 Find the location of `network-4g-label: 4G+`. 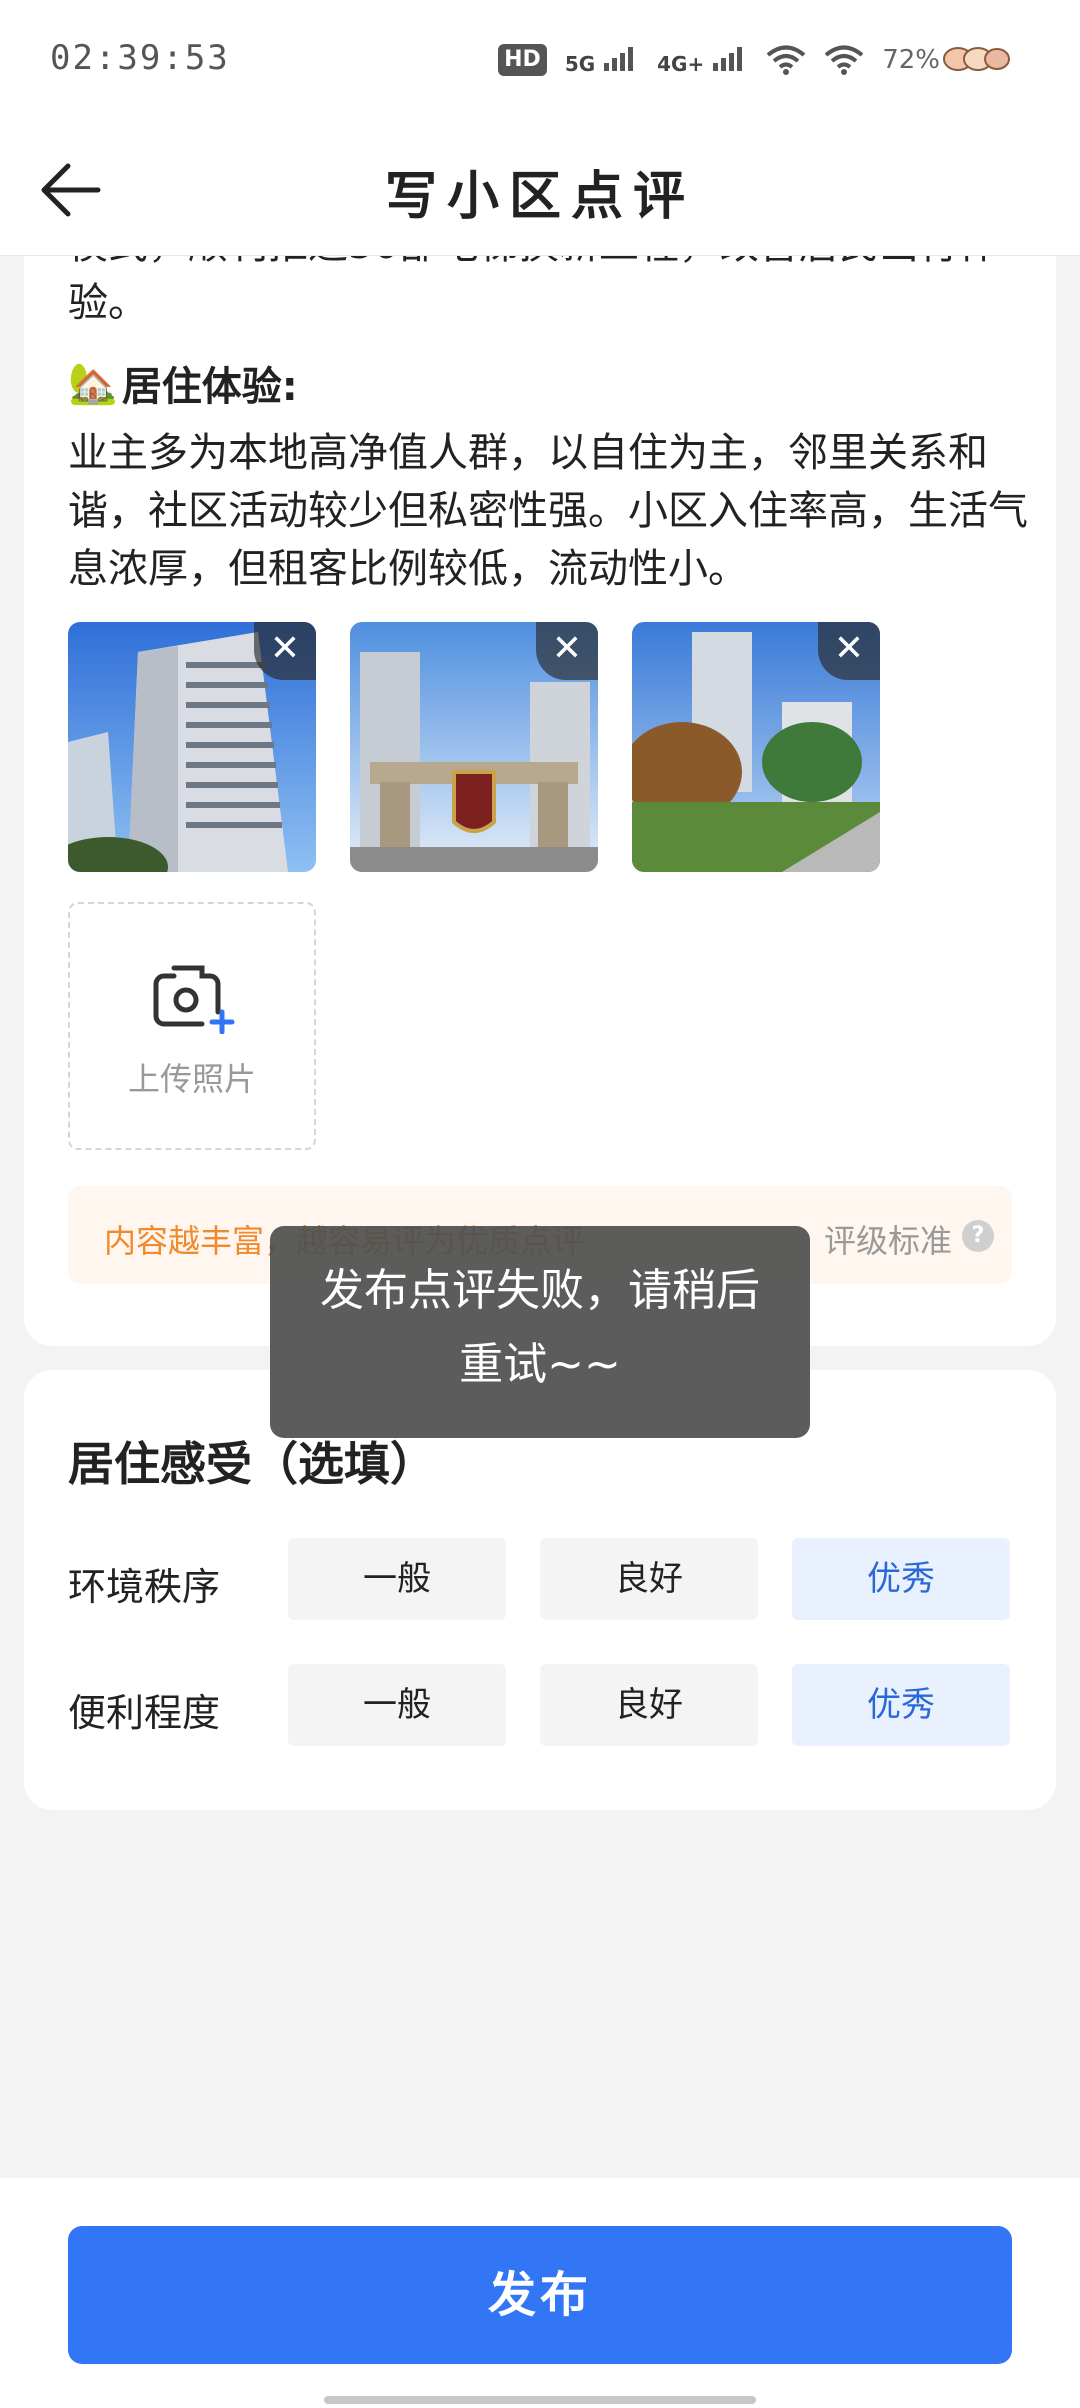

network-4g-label: 4G+ is located at coordinates (681, 63).